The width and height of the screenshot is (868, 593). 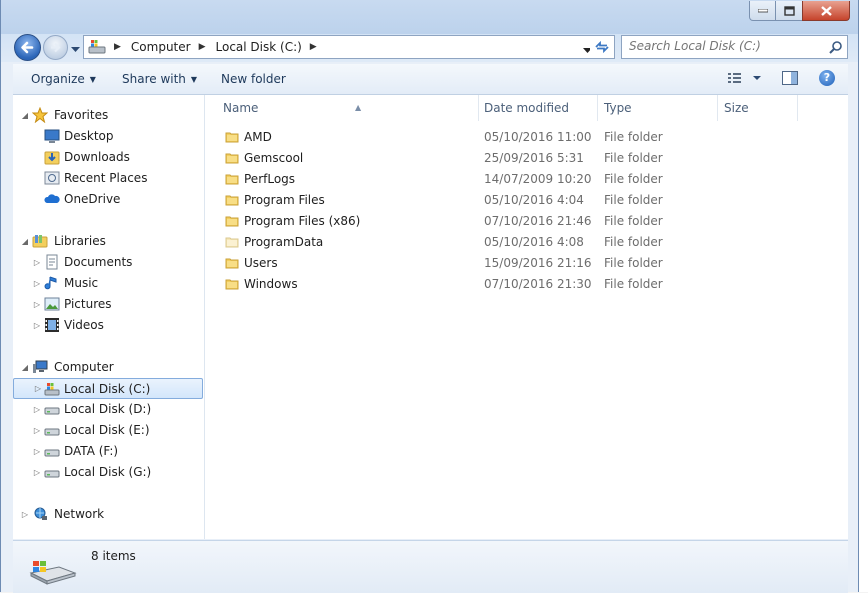 I want to click on recent-pages-button, so click(x=75, y=49).